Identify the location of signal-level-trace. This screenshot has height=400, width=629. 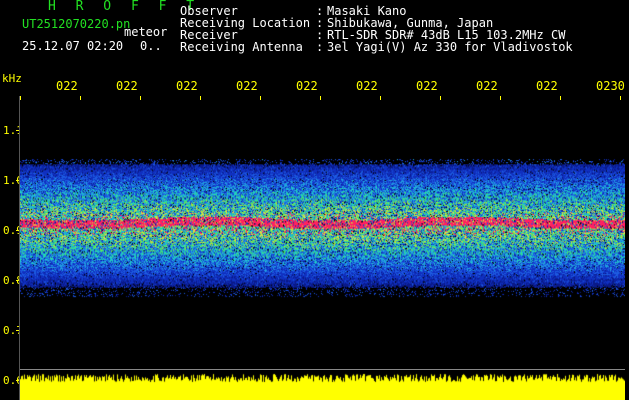
(322, 385).